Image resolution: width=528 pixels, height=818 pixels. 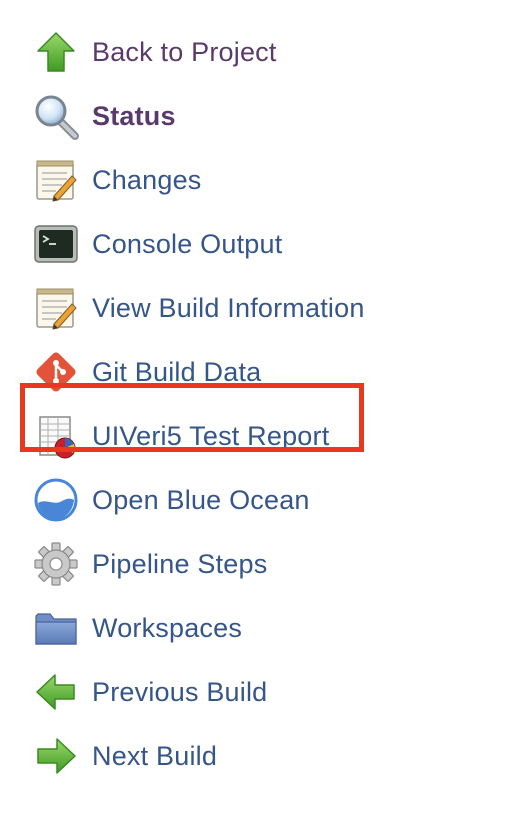 I want to click on sidebar-item-label: Next Build, so click(x=155, y=756).